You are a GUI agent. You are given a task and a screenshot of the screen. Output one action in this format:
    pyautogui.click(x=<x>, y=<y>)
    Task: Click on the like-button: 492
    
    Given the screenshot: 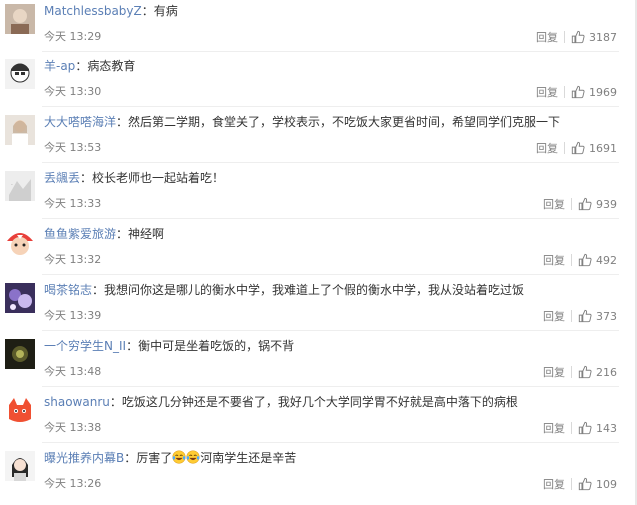 What is the action you would take?
    pyautogui.click(x=597, y=260)
    